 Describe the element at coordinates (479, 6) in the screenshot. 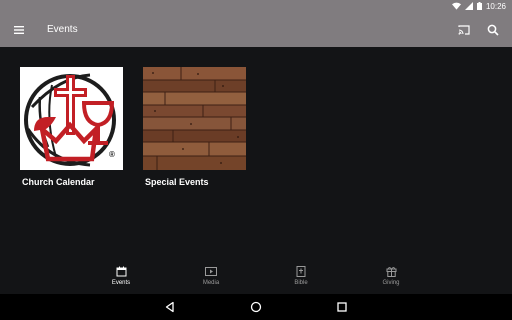

I see `battery-icon` at that location.